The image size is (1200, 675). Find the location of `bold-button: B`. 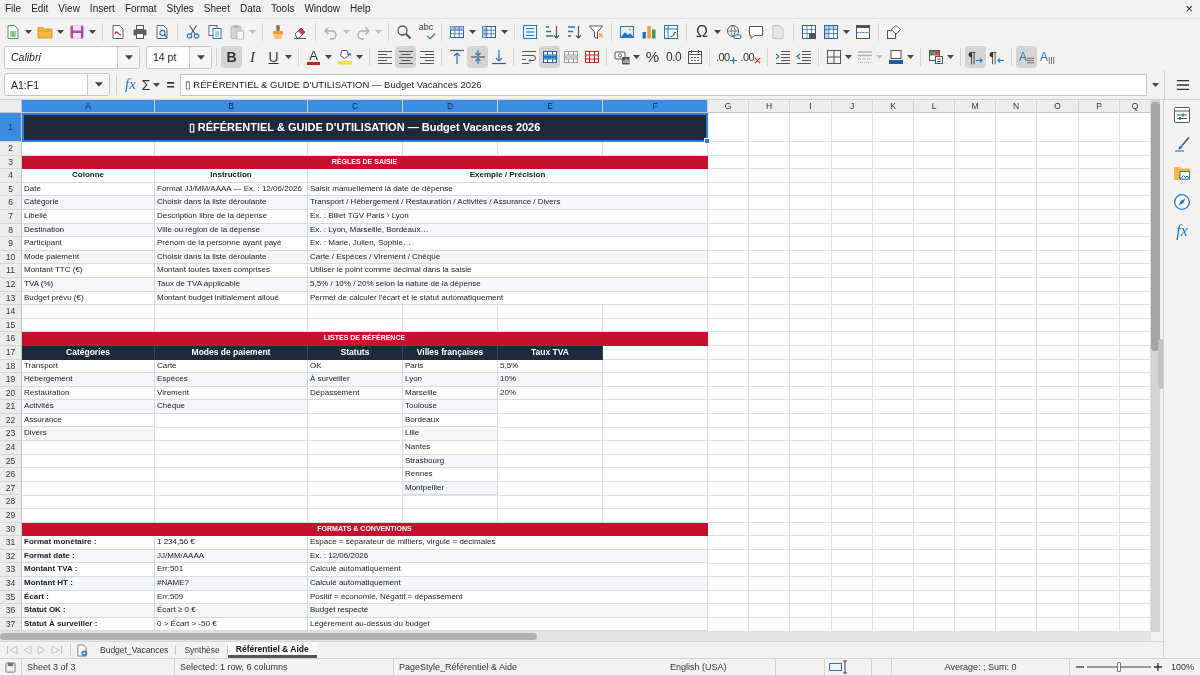

bold-button: B is located at coordinates (231, 57).